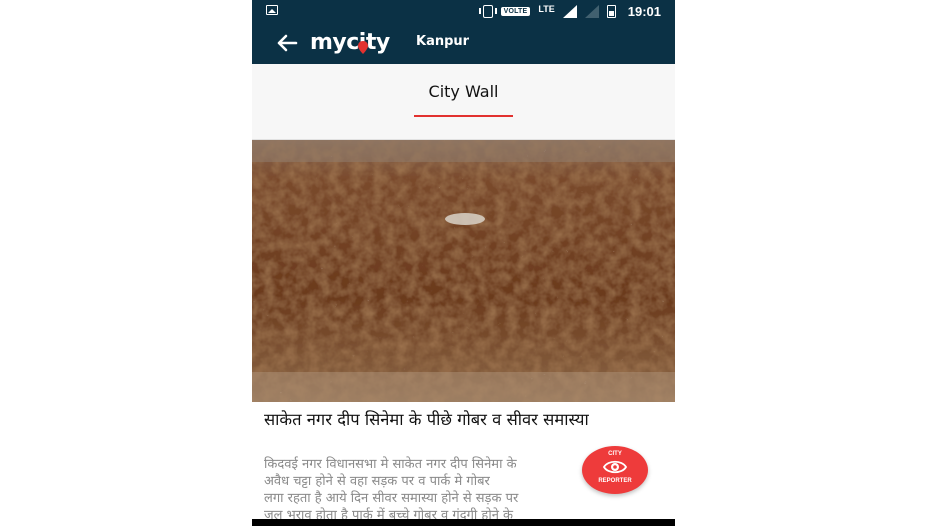  What do you see at coordinates (463, 91) in the screenshot?
I see `tab-city-wall: City Wall` at bounding box center [463, 91].